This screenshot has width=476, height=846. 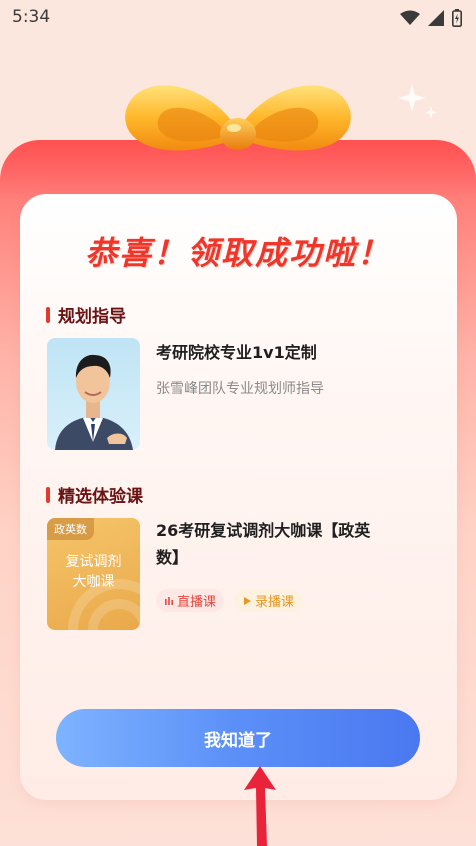 What do you see at coordinates (238, 17) in the screenshot?
I see `status-bar: 5:34` at bounding box center [238, 17].